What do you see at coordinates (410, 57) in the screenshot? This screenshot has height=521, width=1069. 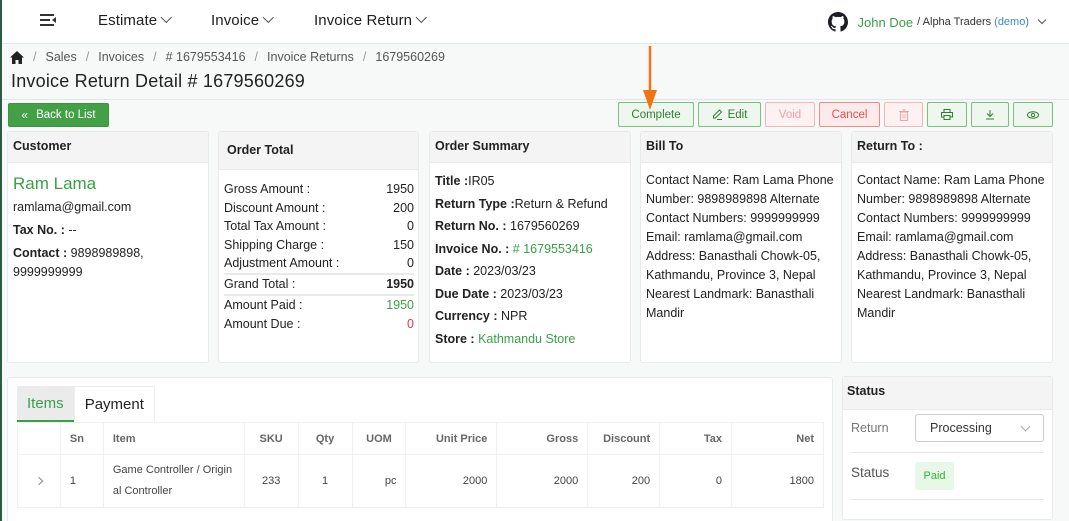 I see `breadcrumb-current: 1679560269` at bounding box center [410, 57].